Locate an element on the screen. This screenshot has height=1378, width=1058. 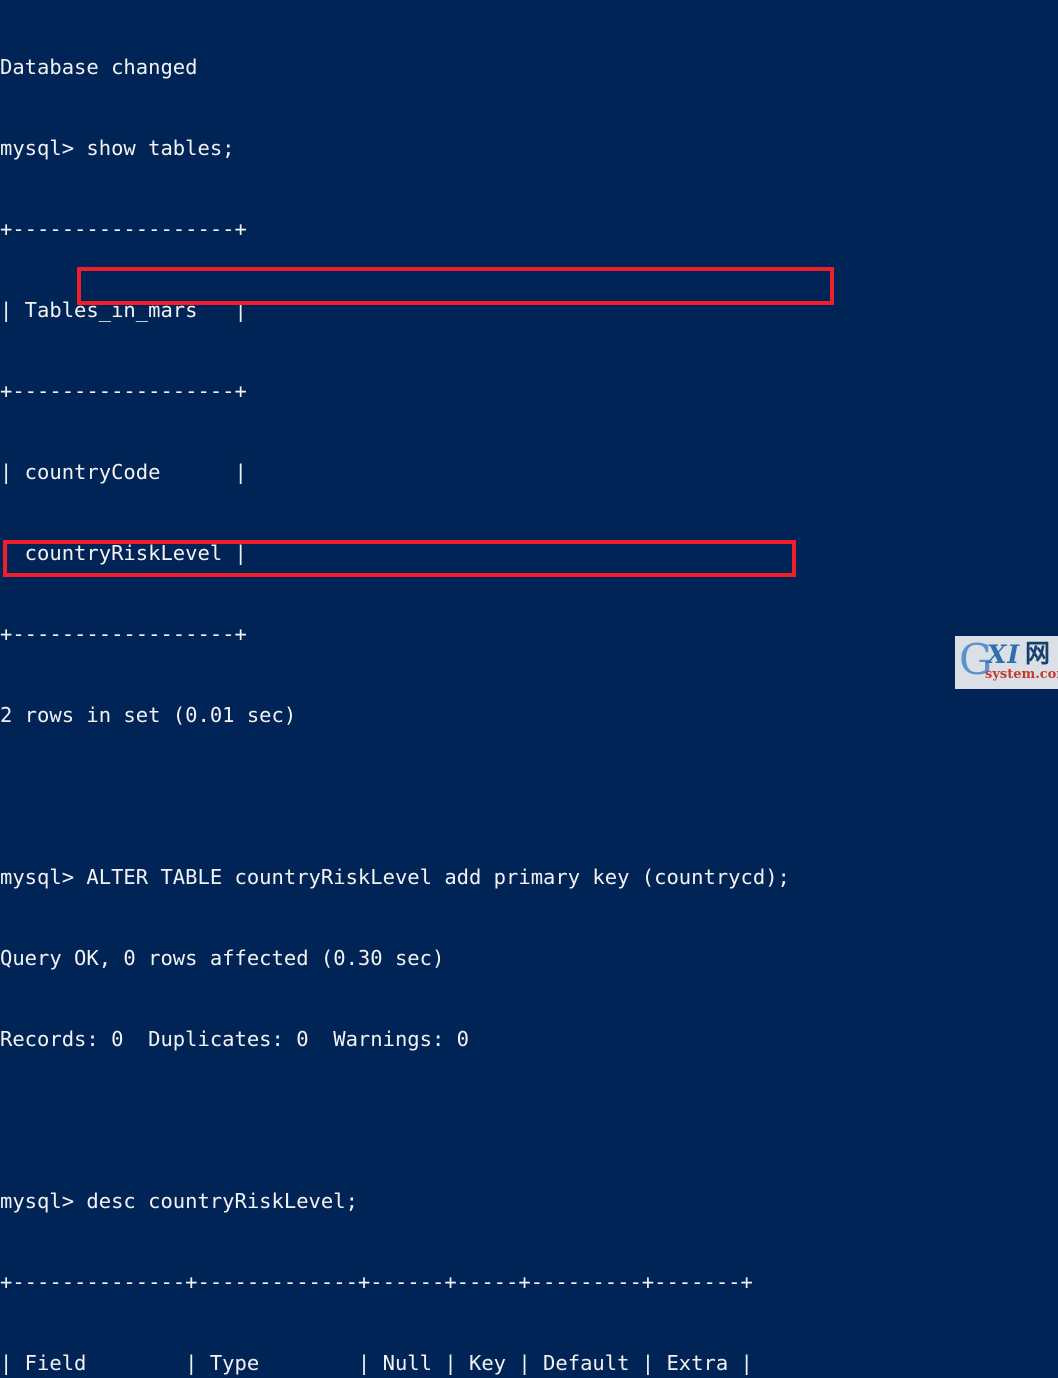
watermark-cjk-character: 网 is located at coordinates (1038, 653).